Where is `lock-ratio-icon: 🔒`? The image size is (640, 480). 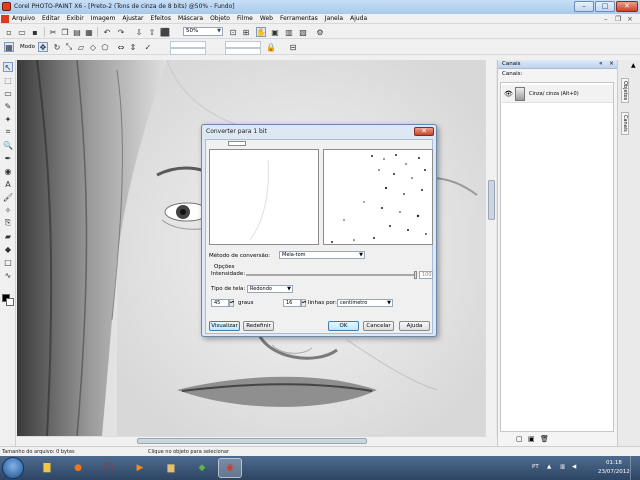
lock-ratio-icon: 🔒 is located at coordinates (271, 47).